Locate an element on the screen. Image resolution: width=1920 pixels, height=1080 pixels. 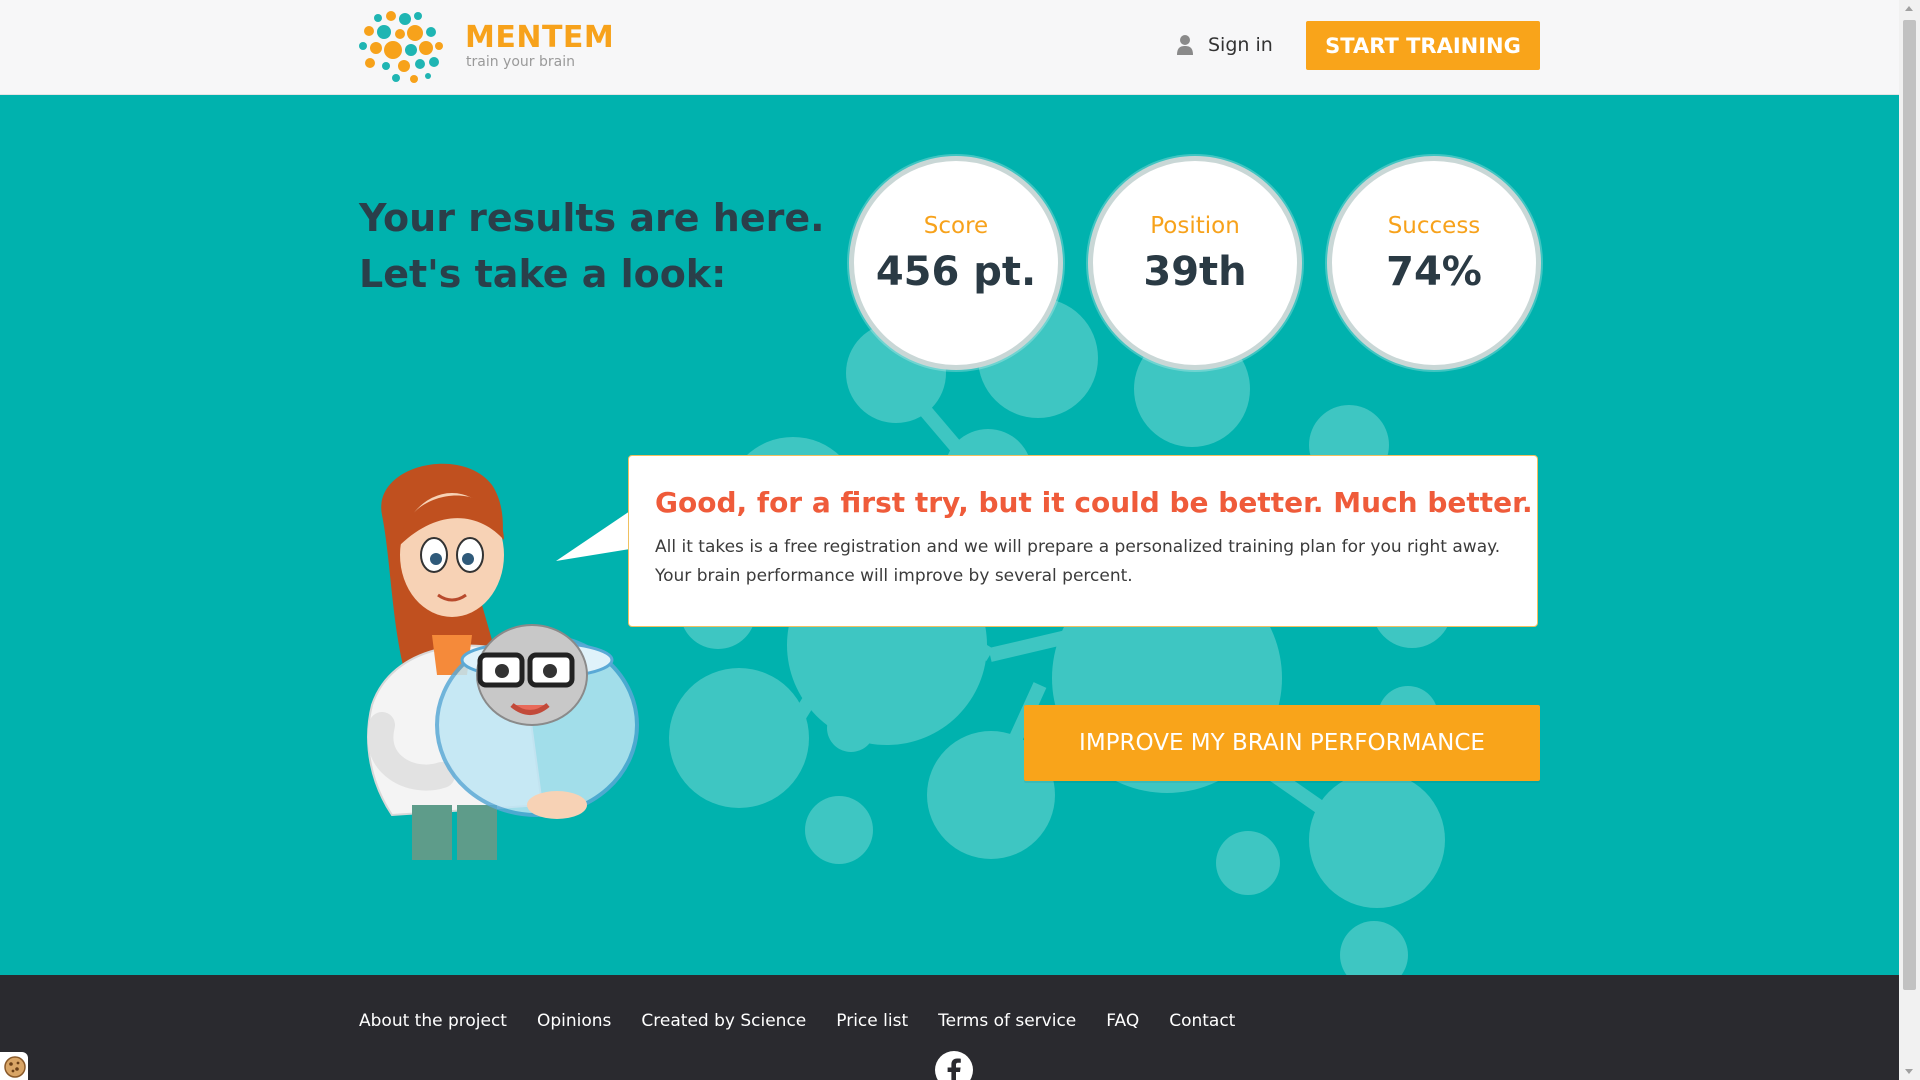
footer-link-faq: FAQ is located at coordinates (1122, 1021).